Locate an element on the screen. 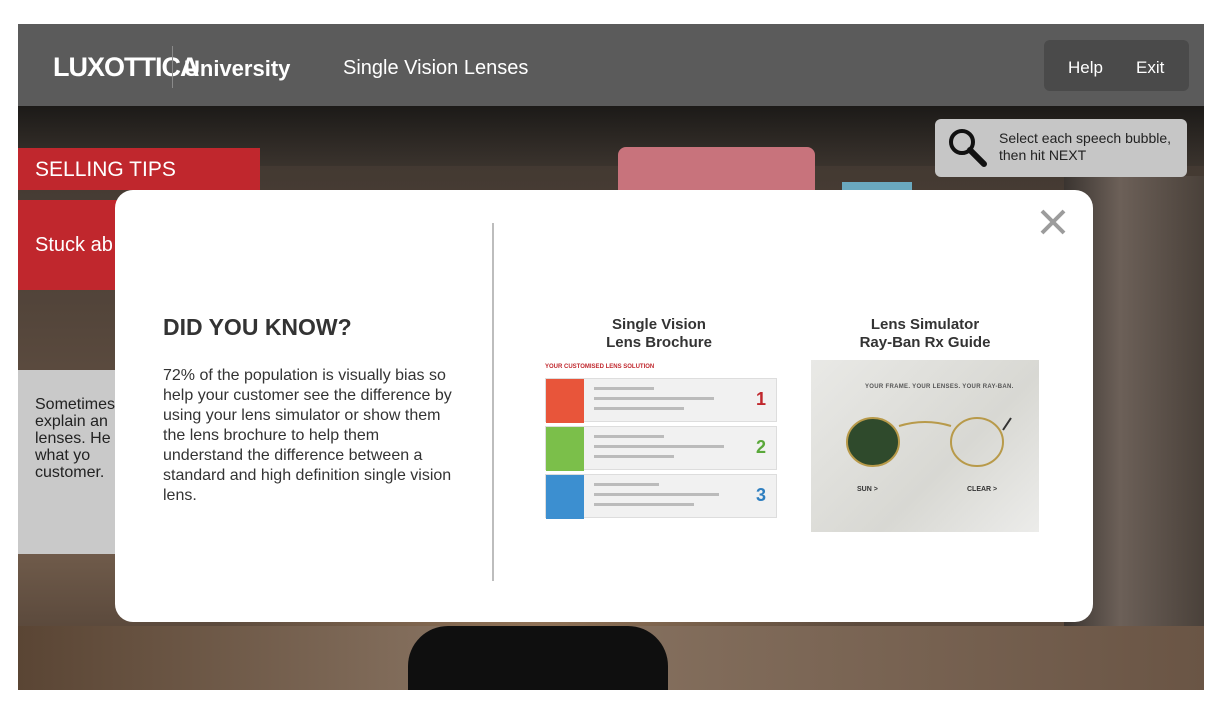 This screenshot has width=1221, height=710. course-title: Single Vision Lenses is located at coordinates (436, 68).